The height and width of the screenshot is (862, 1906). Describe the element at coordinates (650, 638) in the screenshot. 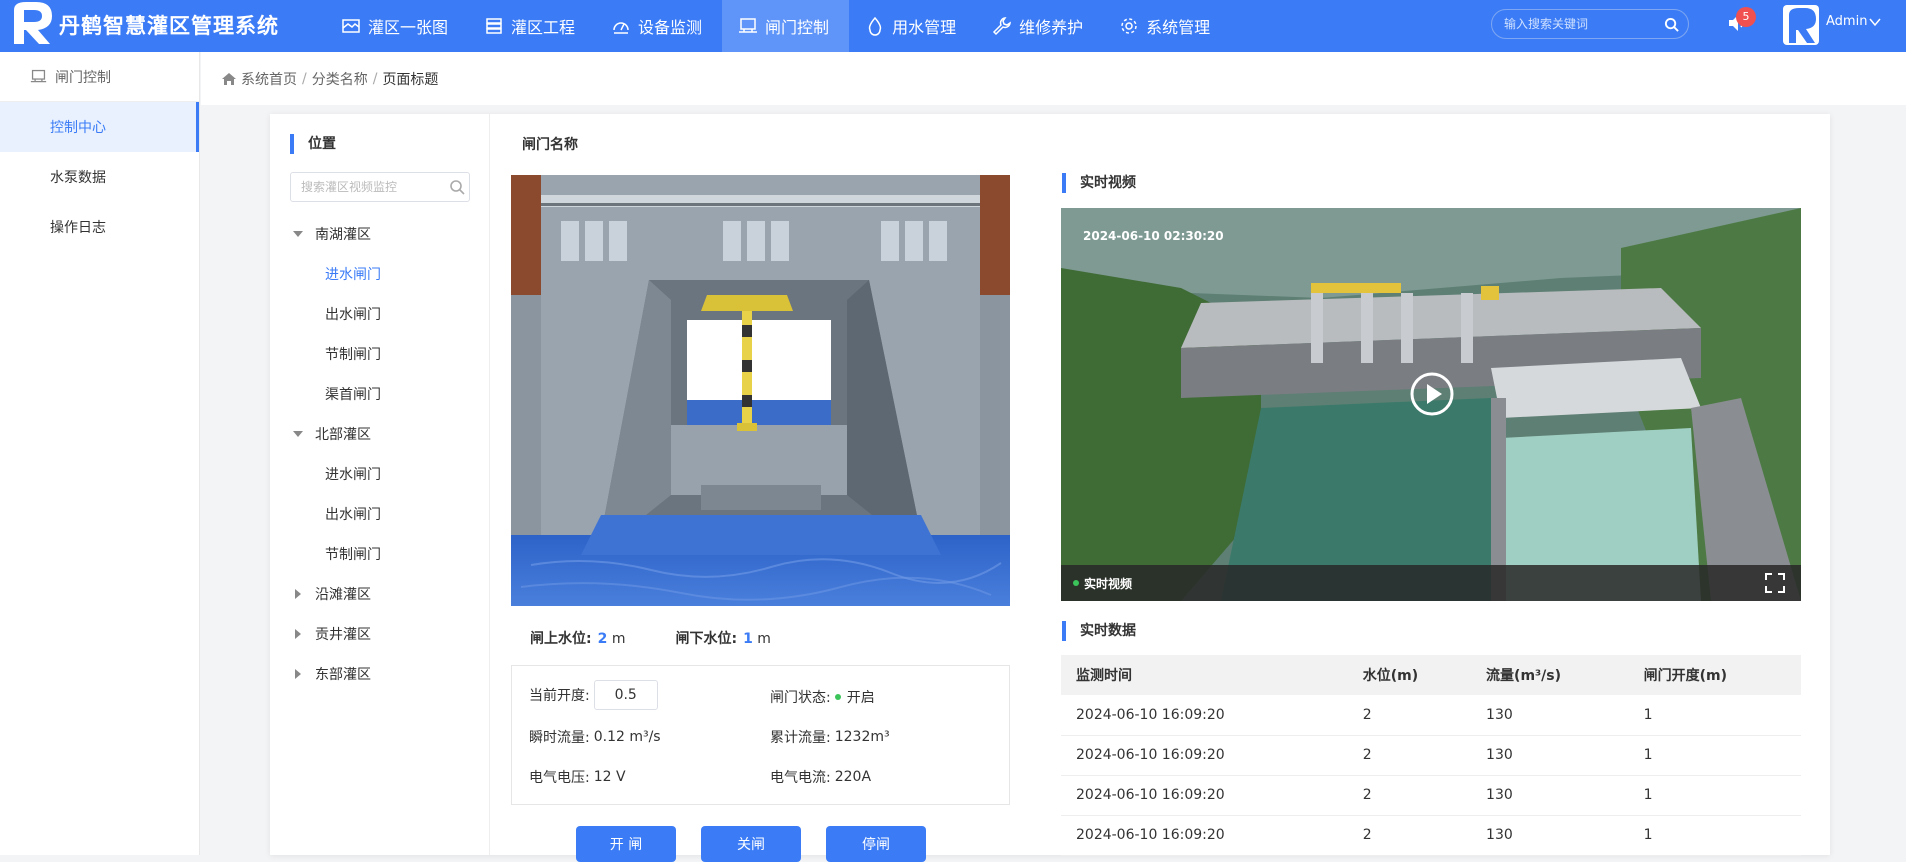

I see `water-levels: 闸上水位: 2 m 闸下水位: 1 m` at that location.